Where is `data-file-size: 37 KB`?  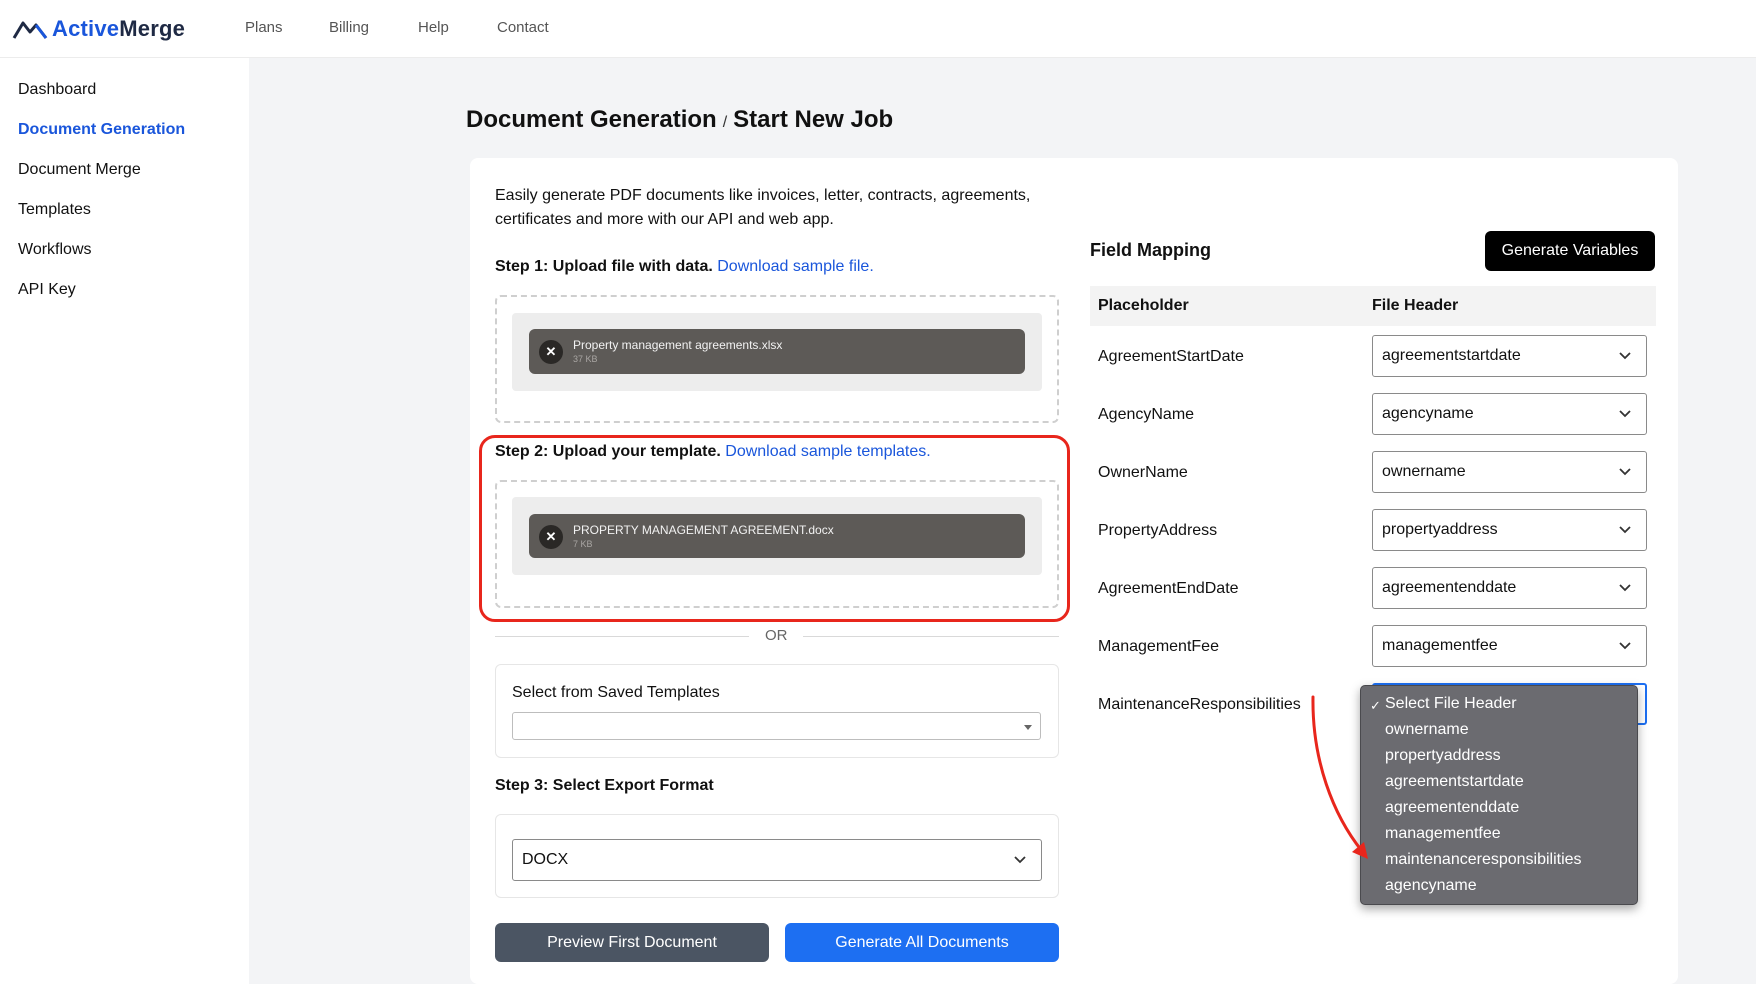 data-file-size: 37 KB is located at coordinates (585, 359).